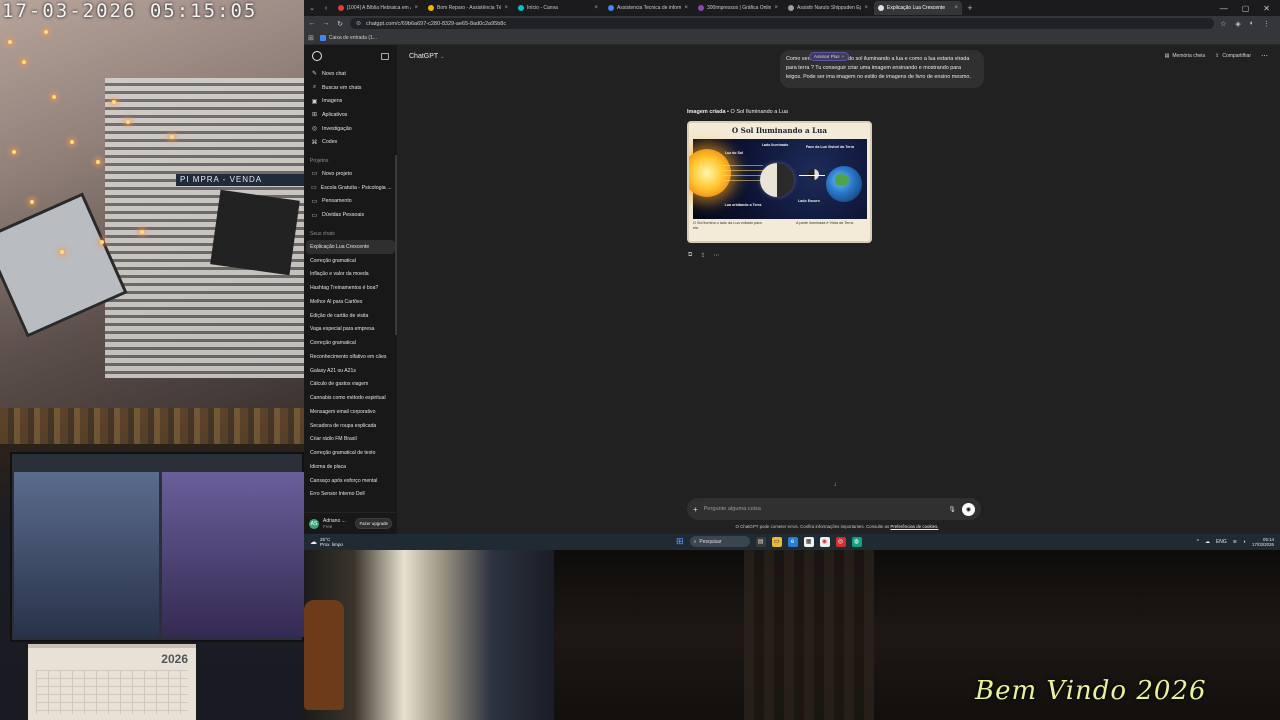 This screenshot has height=720, width=1280. What do you see at coordinates (350, 357) in the screenshot?
I see `chat-history-item: Reconhecimento olfativo em cães` at bounding box center [350, 357].